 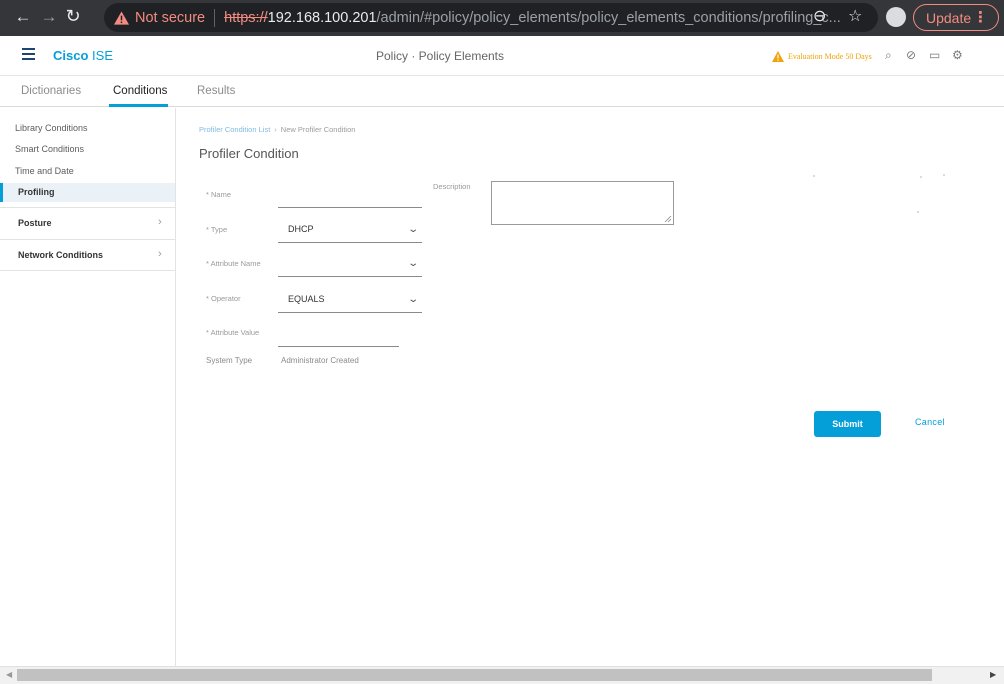 I want to click on security-status: Not secure, so click(x=170, y=18).